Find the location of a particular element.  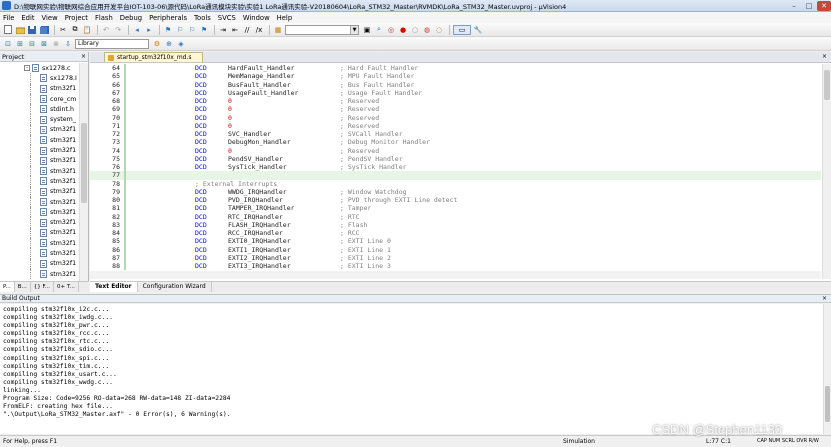

code-line: 76 DCD SysTick_Handler ; SysTick Handler is located at coordinates (455, 167).